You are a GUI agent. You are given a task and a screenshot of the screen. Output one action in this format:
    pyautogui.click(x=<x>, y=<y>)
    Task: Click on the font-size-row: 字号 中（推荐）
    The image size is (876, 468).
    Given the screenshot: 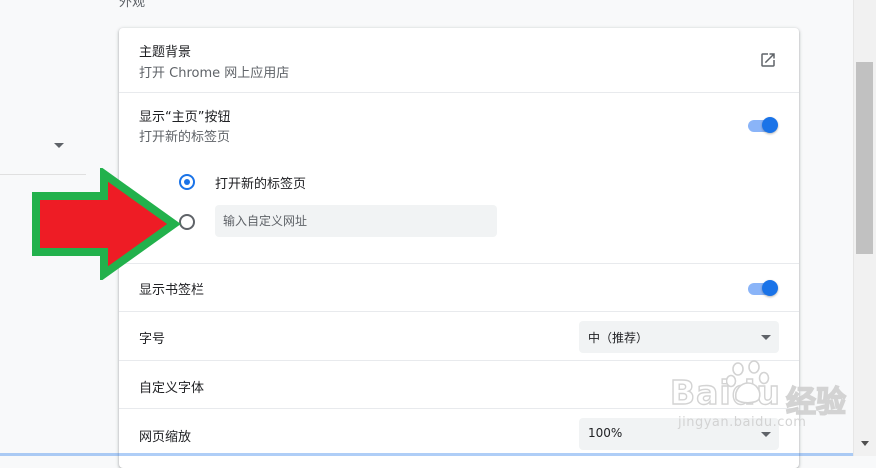 What is the action you would take?
    pyautogui.click(x=459, y=336)
    